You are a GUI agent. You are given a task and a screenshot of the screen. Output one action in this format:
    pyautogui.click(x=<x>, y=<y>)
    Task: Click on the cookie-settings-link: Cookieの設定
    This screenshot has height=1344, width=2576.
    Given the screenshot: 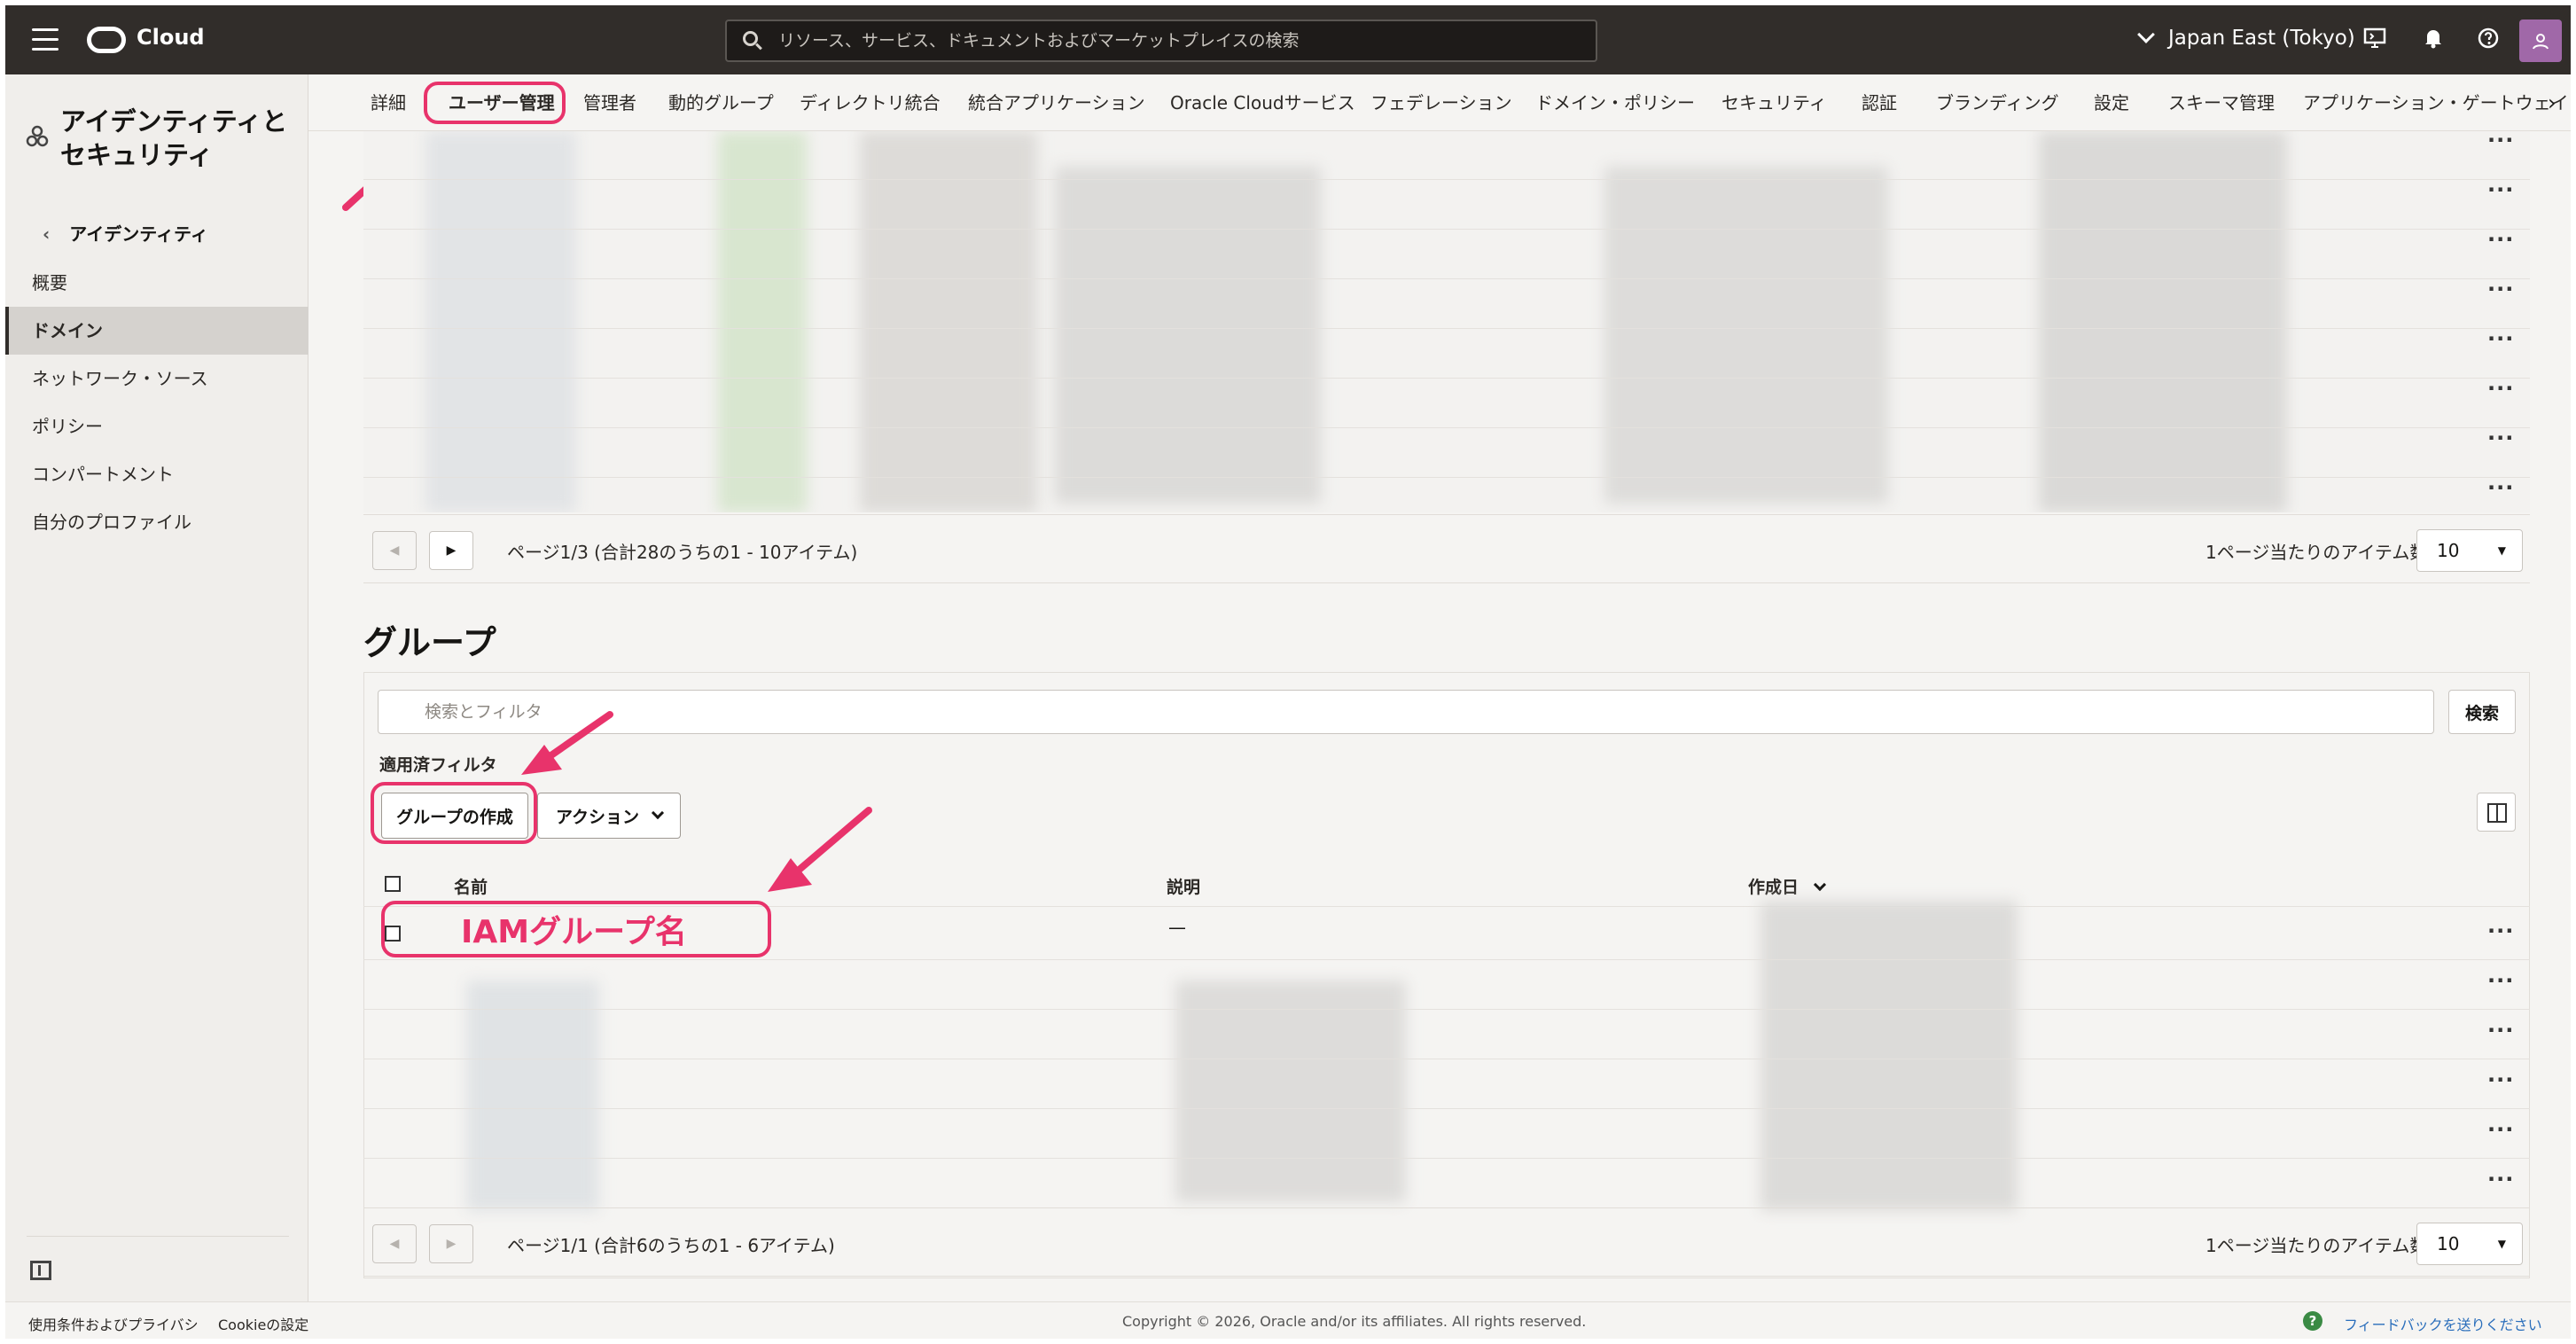 What is the action you would take?
    pyautogui.click(x=263, y=1323)
    